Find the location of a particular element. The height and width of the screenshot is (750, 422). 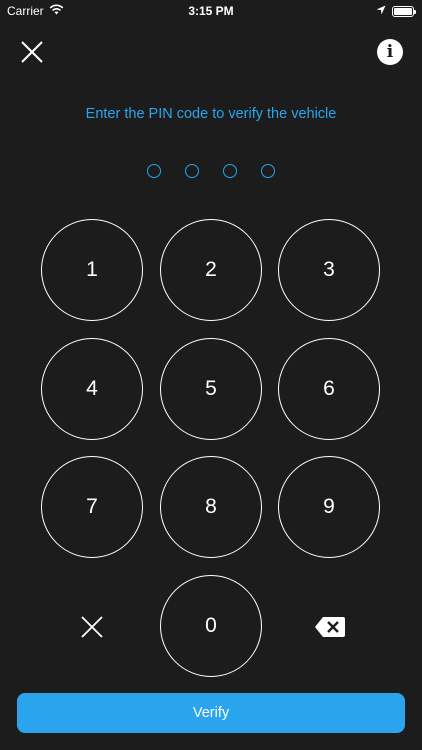

key-3: 3 is located at coordinates (329, 270).